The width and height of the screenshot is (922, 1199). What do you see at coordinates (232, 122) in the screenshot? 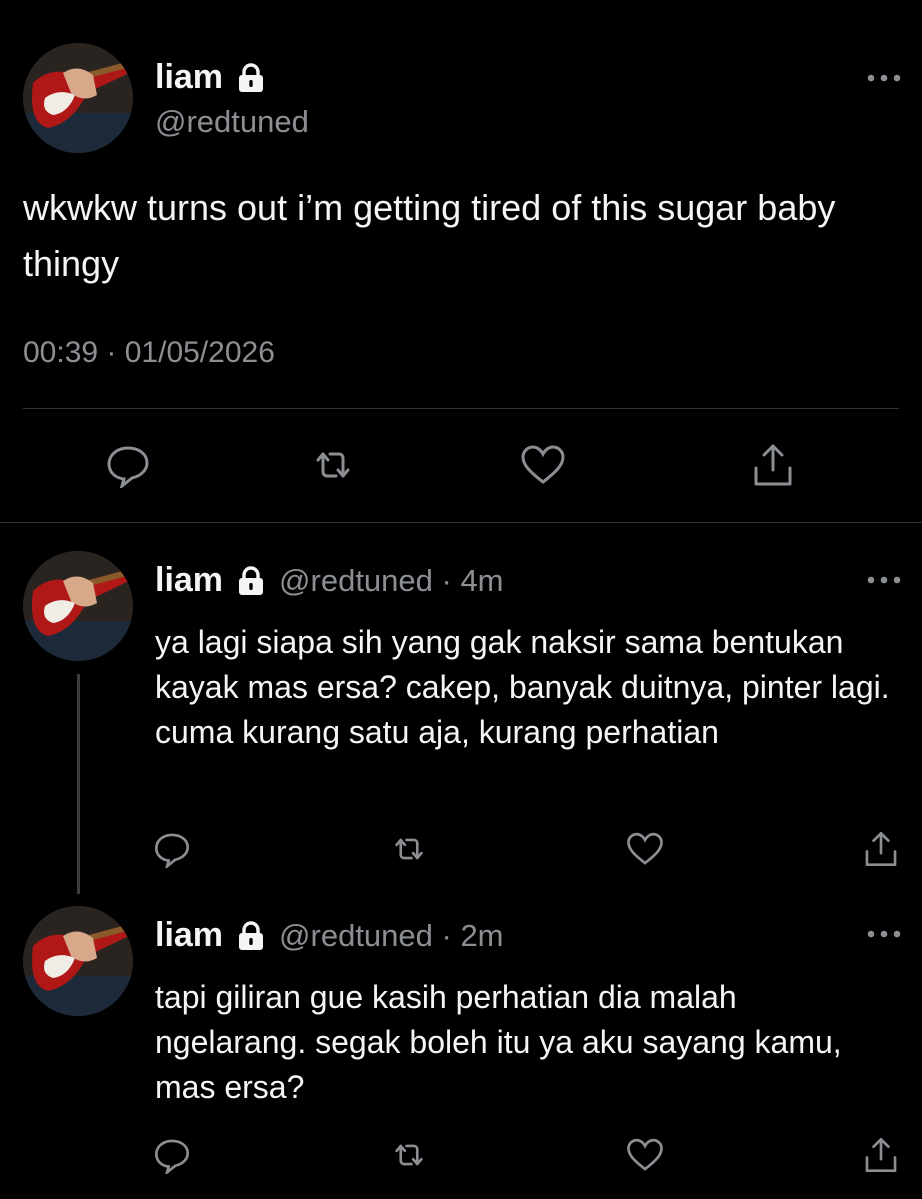
I see `author-handle: @redtuned` at bounding box center [232, 122].